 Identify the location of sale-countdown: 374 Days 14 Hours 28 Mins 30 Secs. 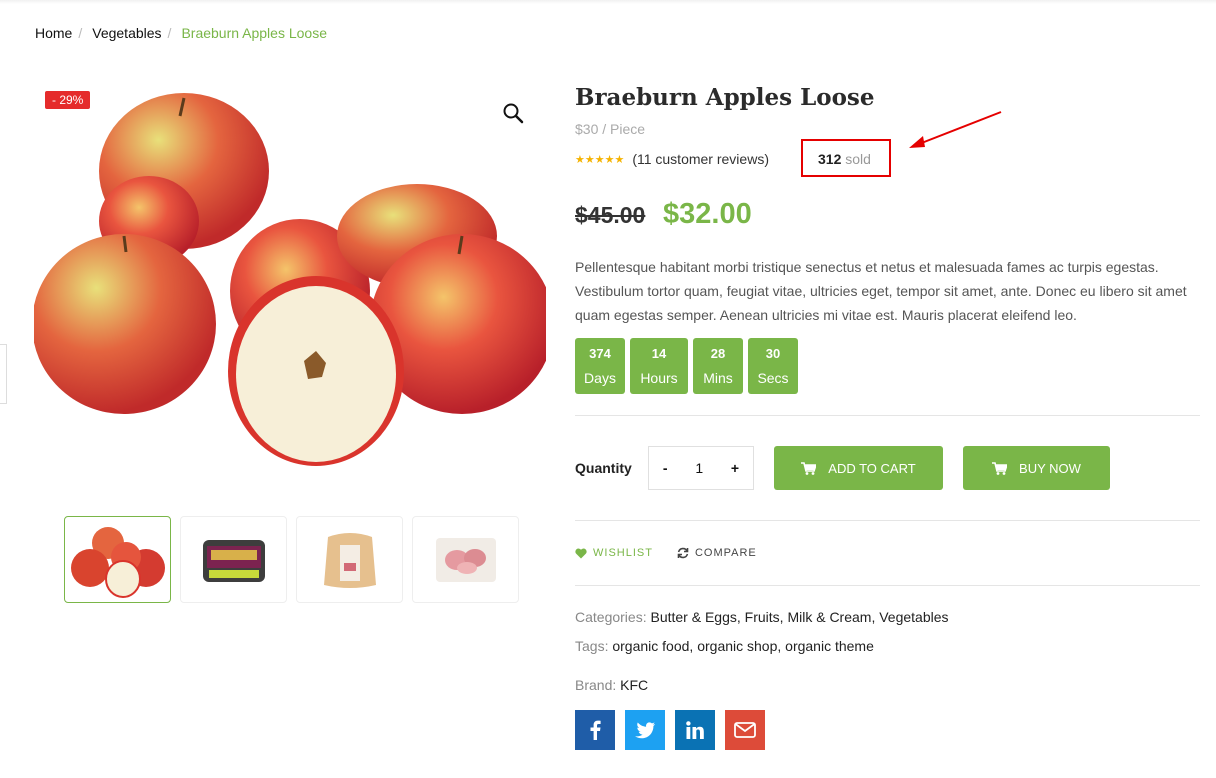
(686, 366).